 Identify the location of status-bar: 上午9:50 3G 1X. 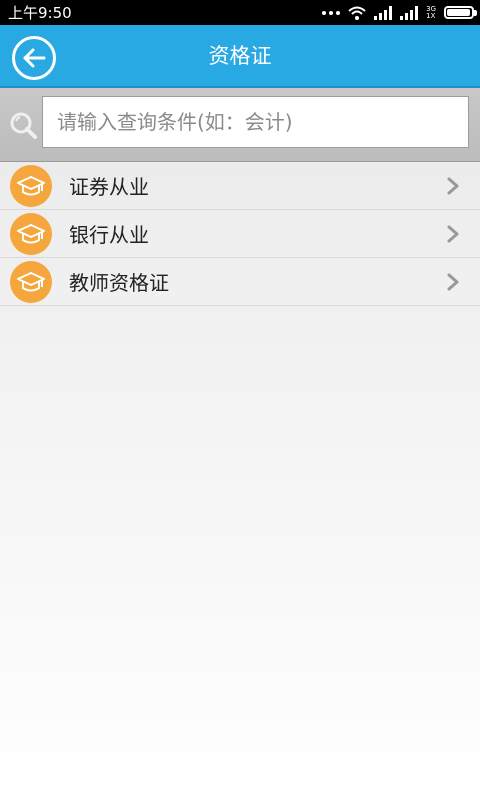
(240, 12).